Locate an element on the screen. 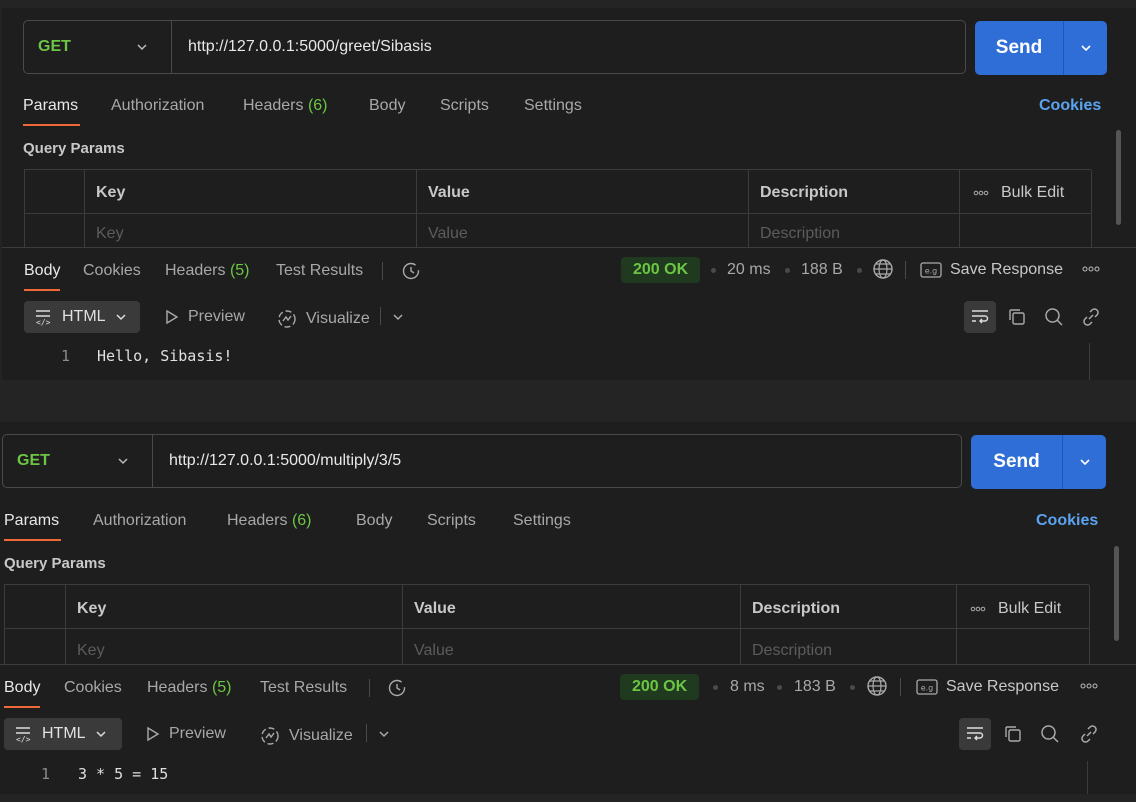  response-body: Hello, Sibasis! is located at coordinates (164, 356).